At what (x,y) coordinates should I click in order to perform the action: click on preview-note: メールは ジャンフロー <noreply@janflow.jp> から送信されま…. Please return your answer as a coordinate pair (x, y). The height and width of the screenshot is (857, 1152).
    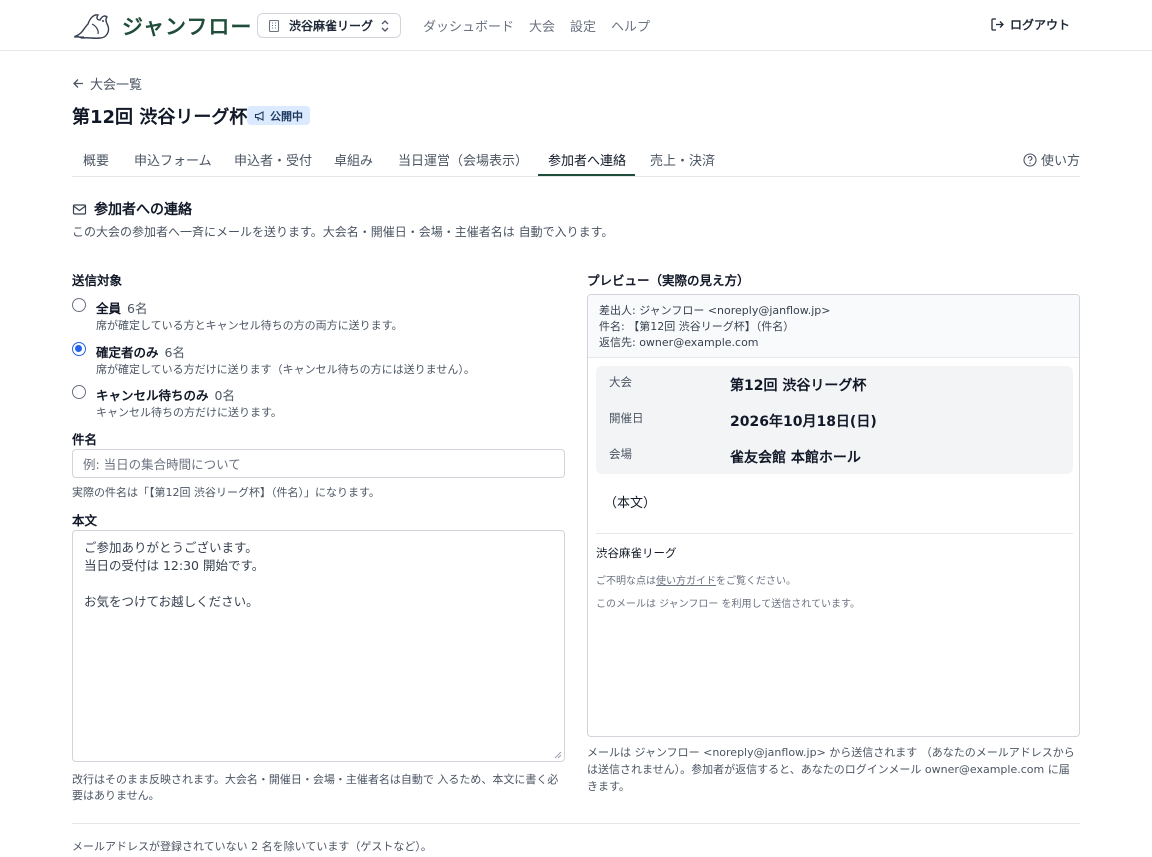
    Looking at the image, I should click on (831, 769).